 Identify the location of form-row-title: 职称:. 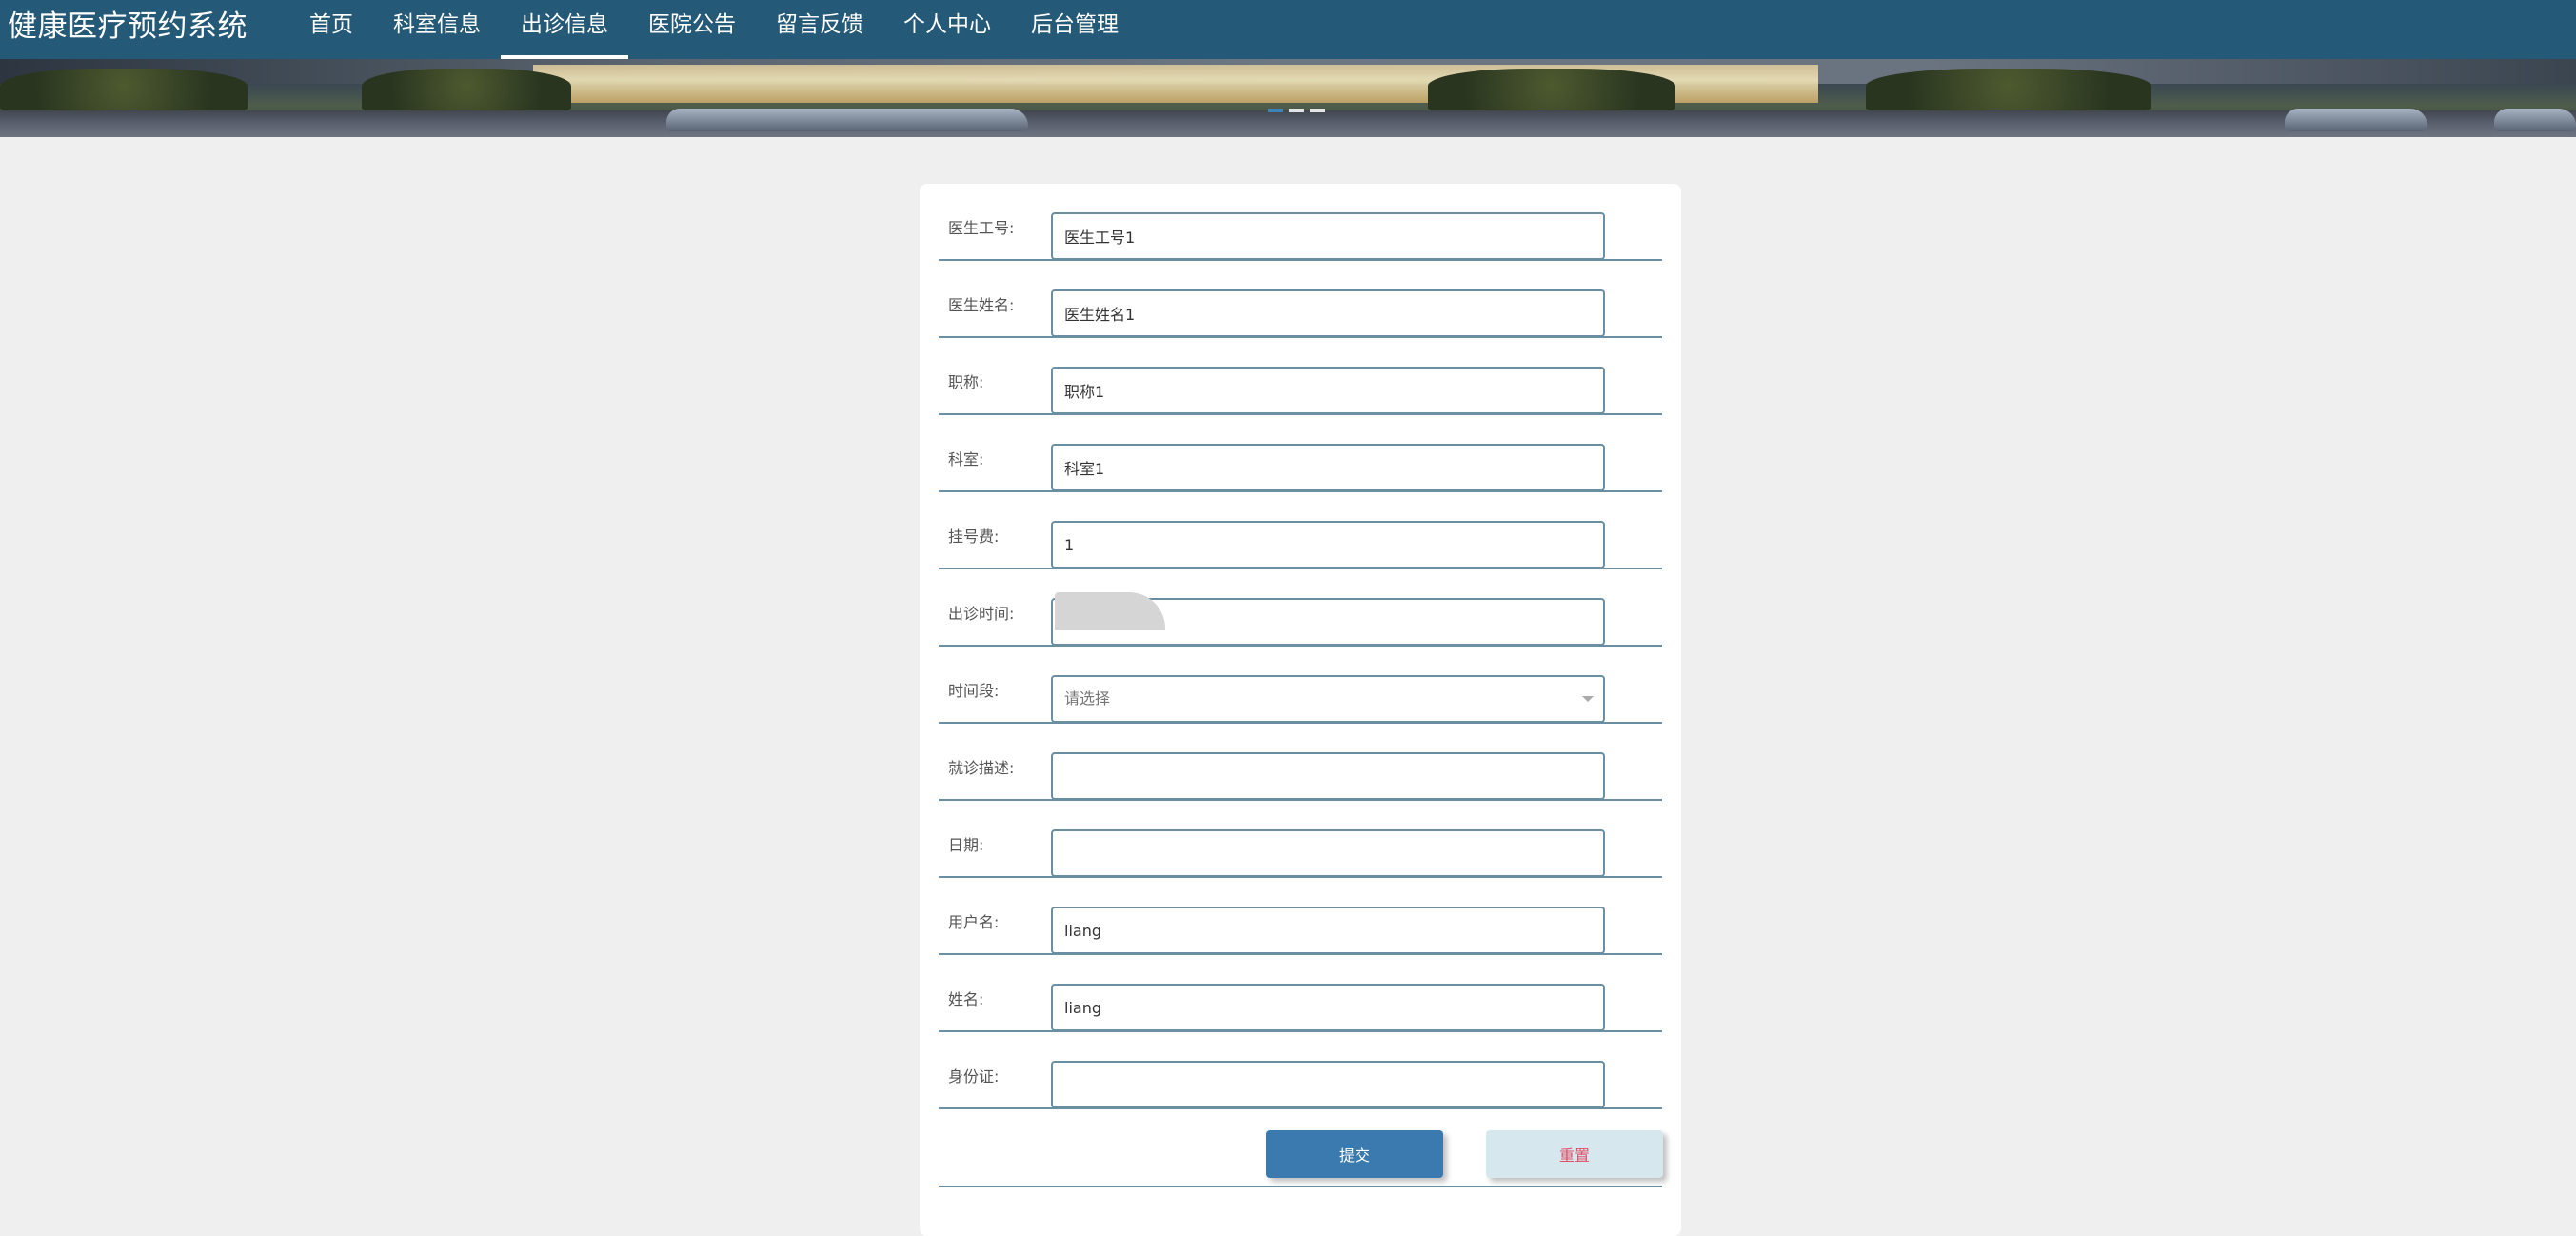
(1300, 376).